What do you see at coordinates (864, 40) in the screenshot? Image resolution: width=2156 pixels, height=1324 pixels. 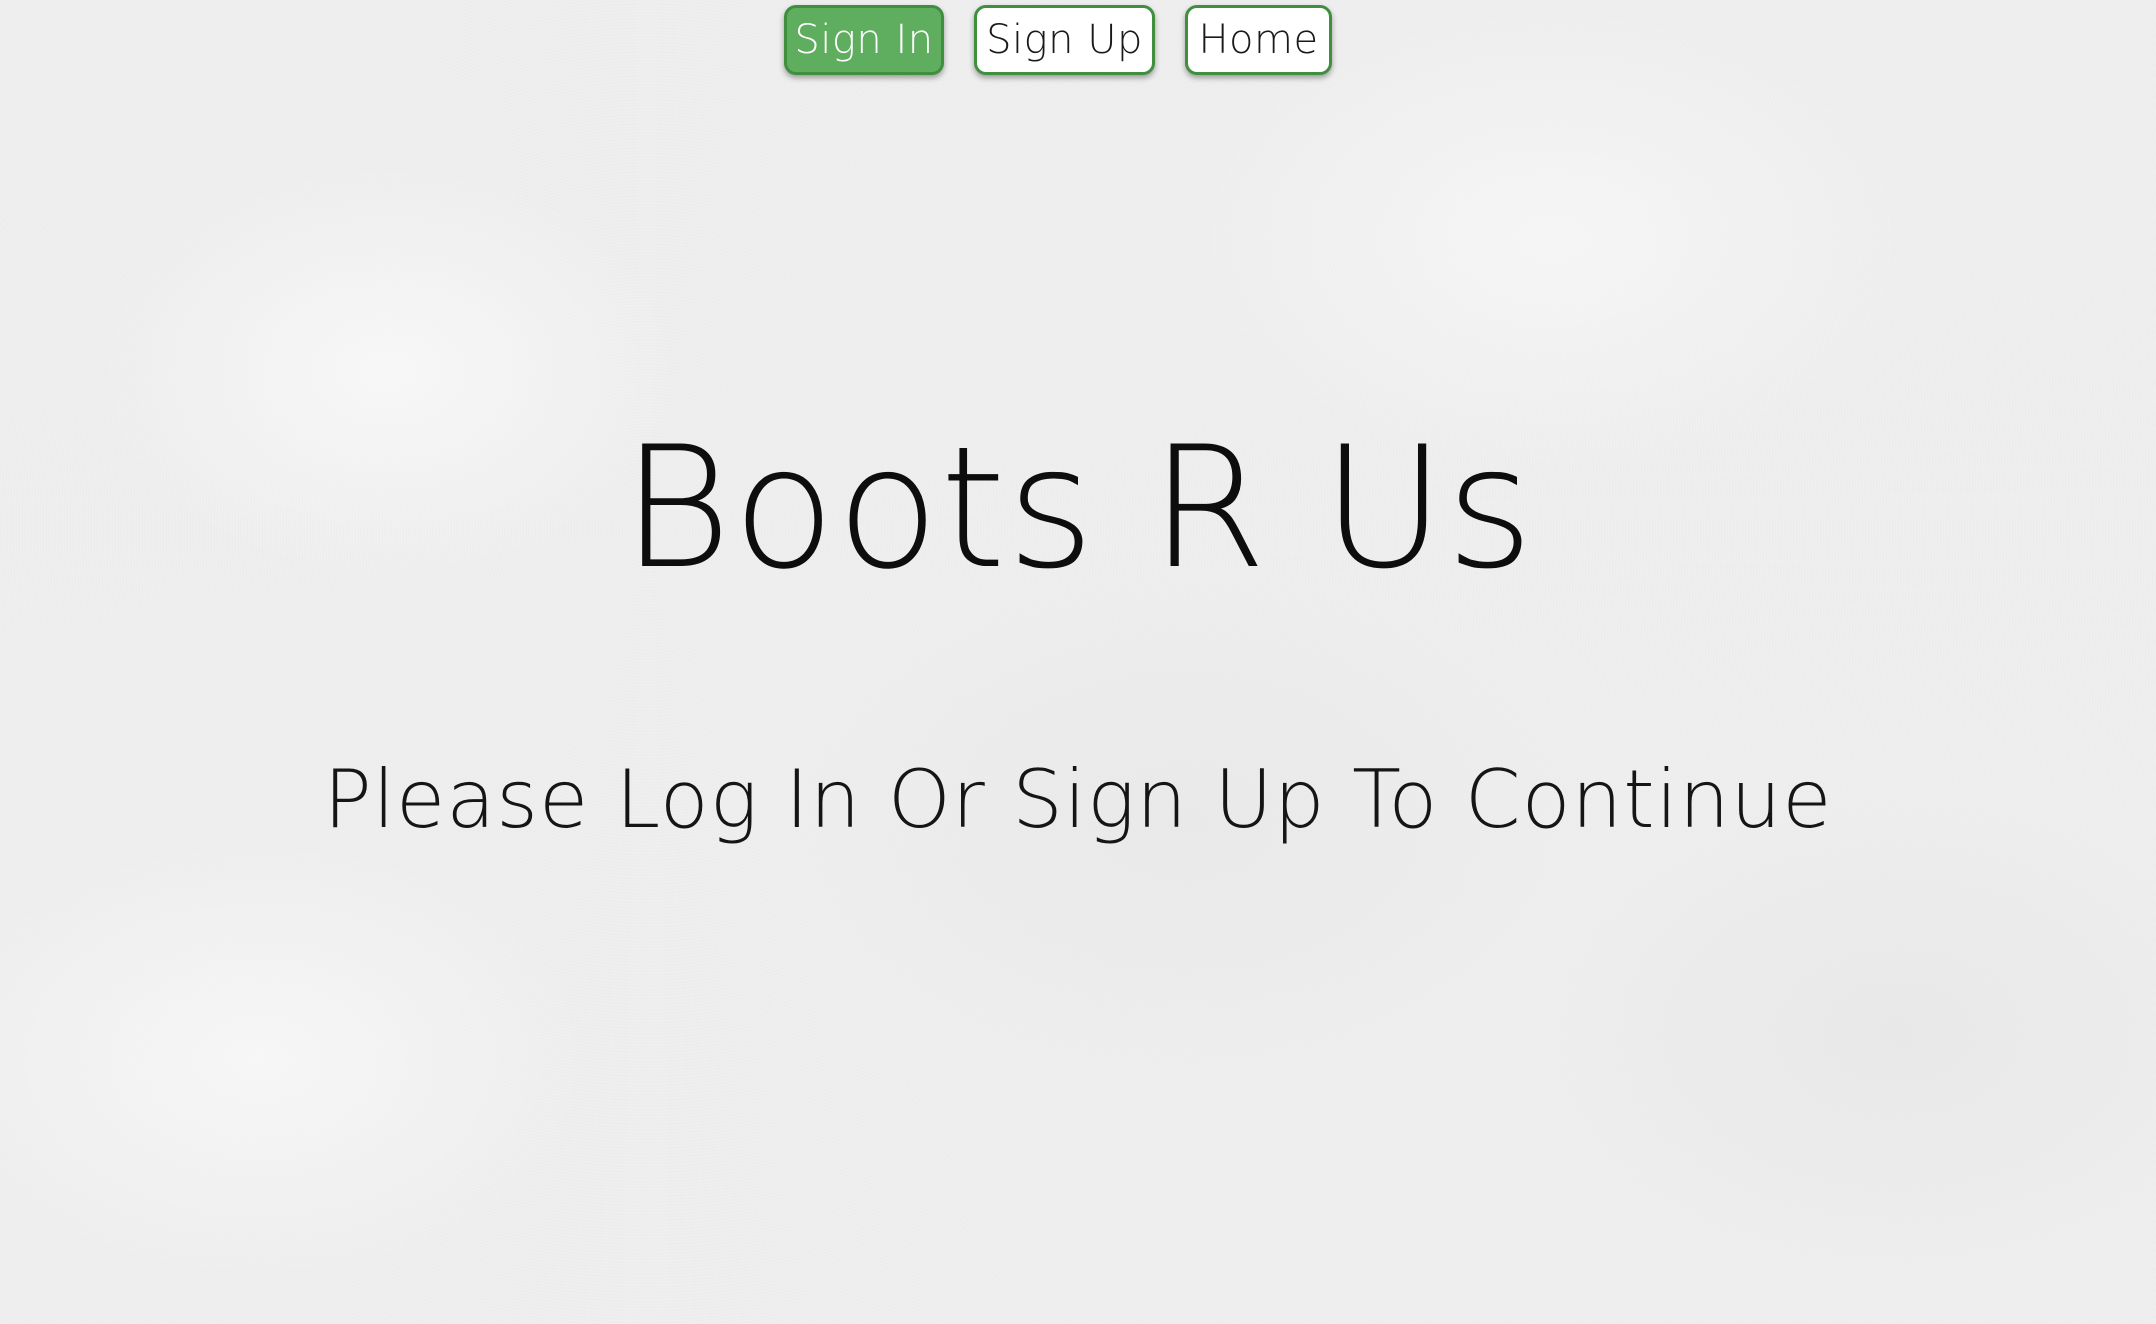 I see `sign-in-button: Sign In` at bounding box center [864, 40].